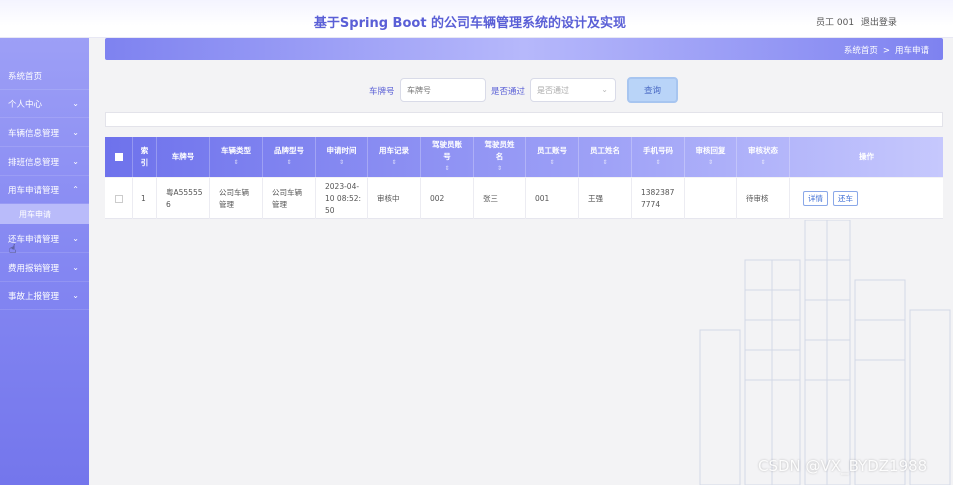  I want to click on column-label: 员工账号, so click(552, 150).